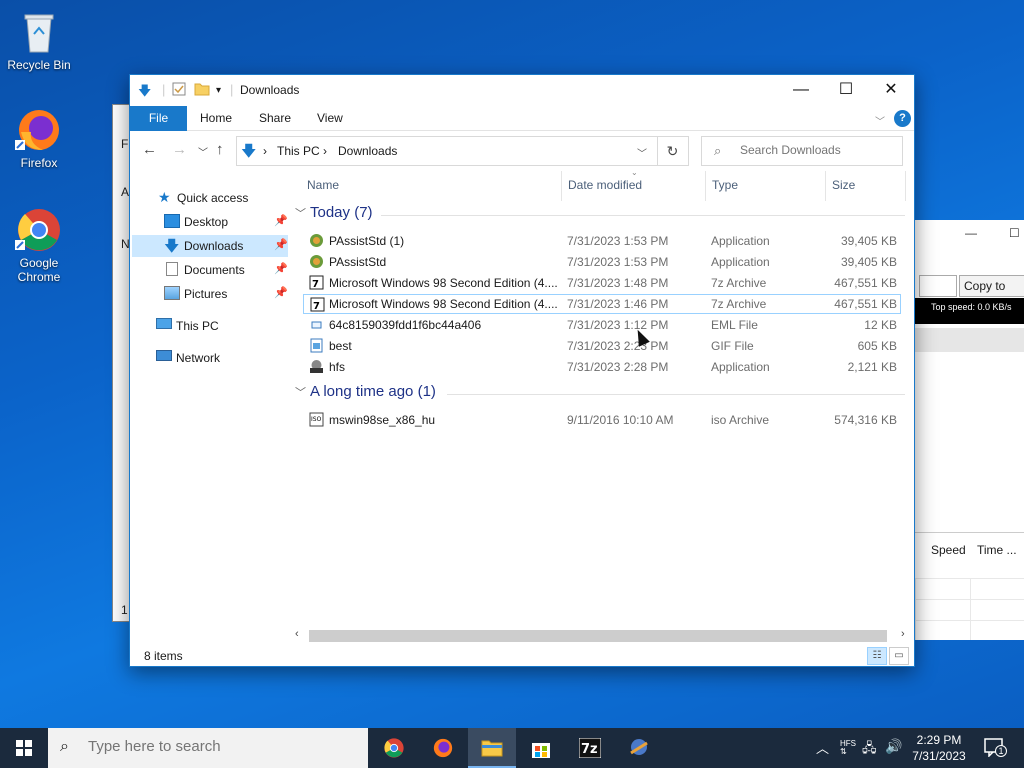  What do you see at coordinates (939, 748) in the screenshot?
I see `clock: 2:29 PM 7/31/2023` at bounding box center [939, 748].